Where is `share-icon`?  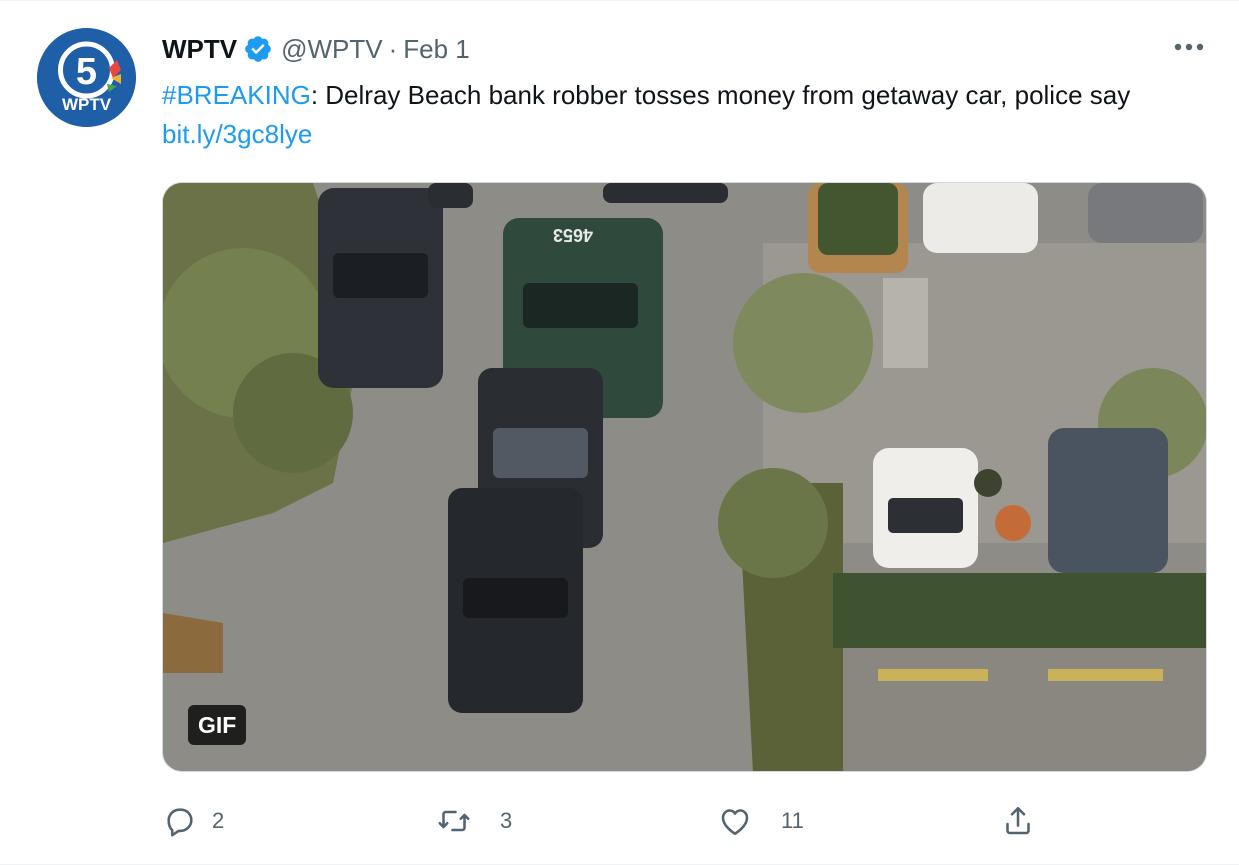 share-icon is located at coordinates (1018, 821).